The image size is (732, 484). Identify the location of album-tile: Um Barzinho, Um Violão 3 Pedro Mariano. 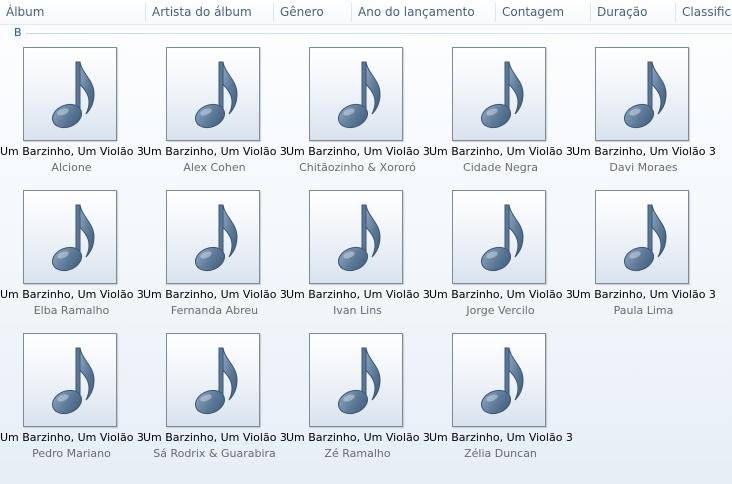
(72, 397).